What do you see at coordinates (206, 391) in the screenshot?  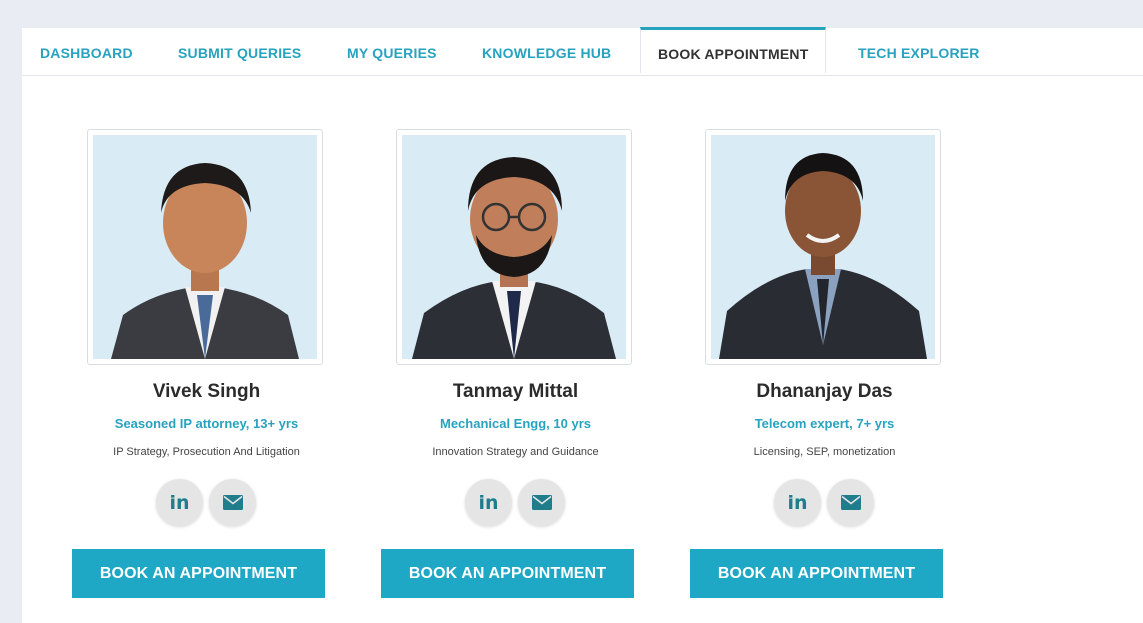 I see `expert-name: Vivek Singh` at bounding box center [206, 391].